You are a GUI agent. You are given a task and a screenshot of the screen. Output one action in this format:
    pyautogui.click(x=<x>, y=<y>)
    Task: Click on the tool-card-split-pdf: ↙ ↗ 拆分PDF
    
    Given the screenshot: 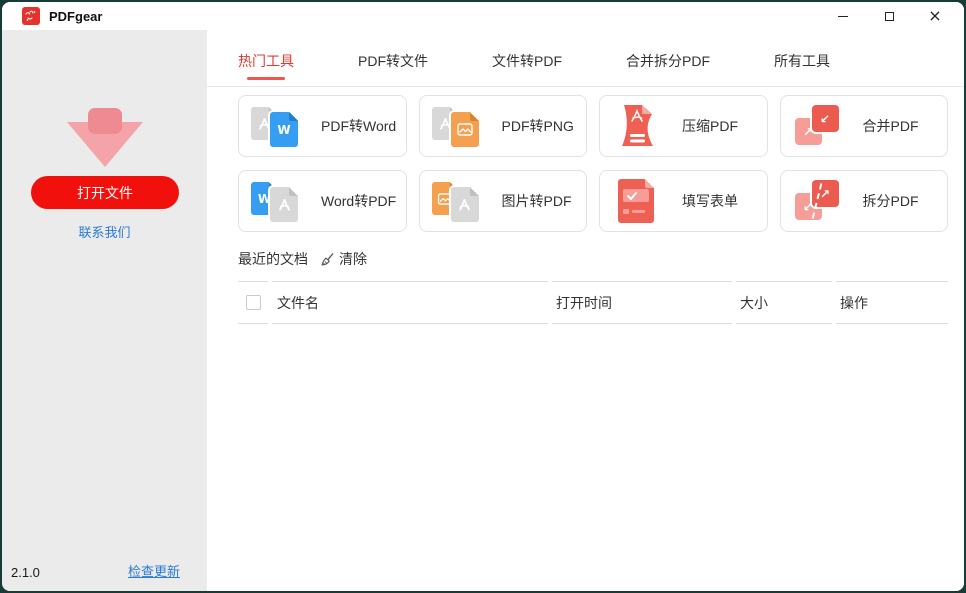 What is the action you would take?
    pyautogui.click(x=863, y=201)
    